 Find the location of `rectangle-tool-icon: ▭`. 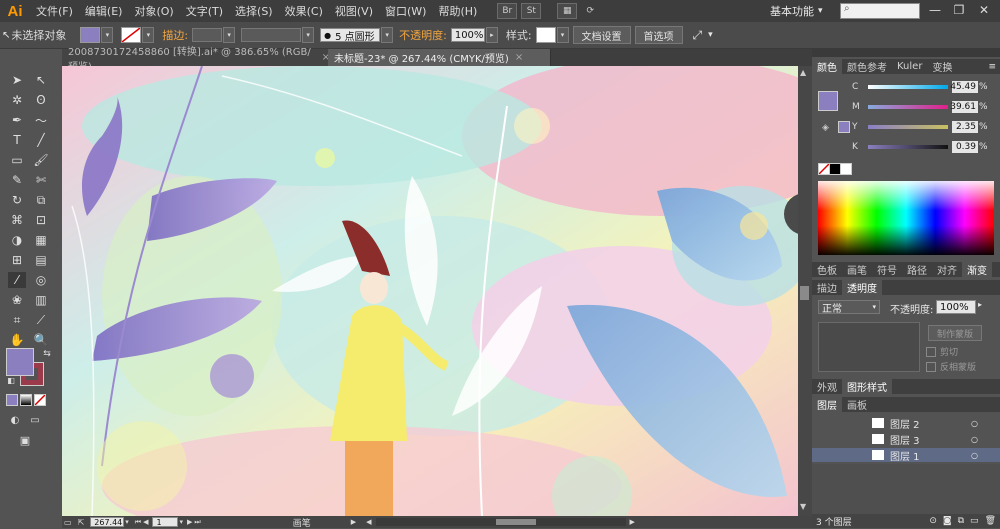

rectangle-tool-icon: ▭ is located at coordinates (17, 160).